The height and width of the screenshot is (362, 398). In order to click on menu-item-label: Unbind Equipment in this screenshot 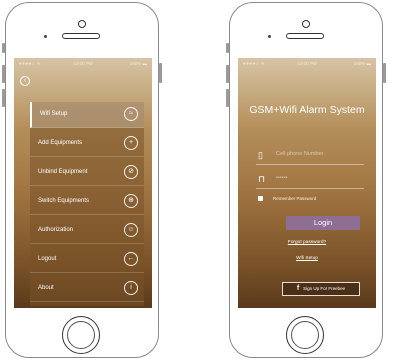, I will do `click(63, 172)`.